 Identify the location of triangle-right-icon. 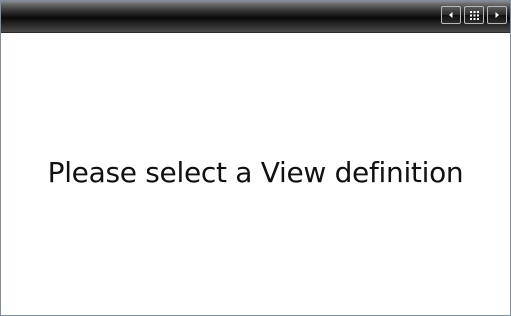
(497, 15).